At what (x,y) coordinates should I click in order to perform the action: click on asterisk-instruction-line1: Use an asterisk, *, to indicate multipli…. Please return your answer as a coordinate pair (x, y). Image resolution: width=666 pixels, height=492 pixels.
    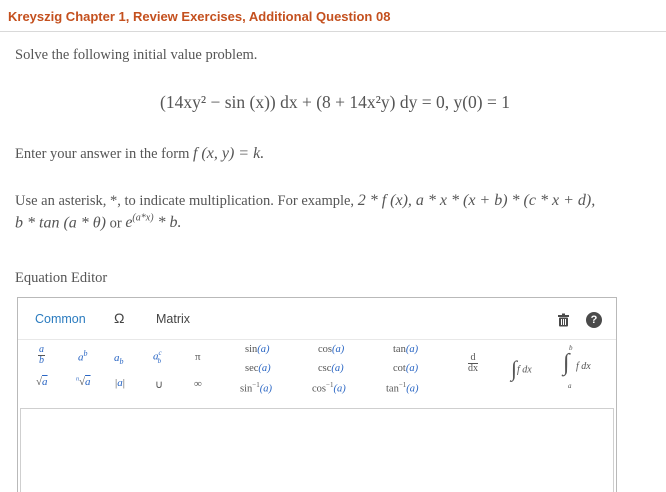
    Looking at the image, I should click on (305, 201).